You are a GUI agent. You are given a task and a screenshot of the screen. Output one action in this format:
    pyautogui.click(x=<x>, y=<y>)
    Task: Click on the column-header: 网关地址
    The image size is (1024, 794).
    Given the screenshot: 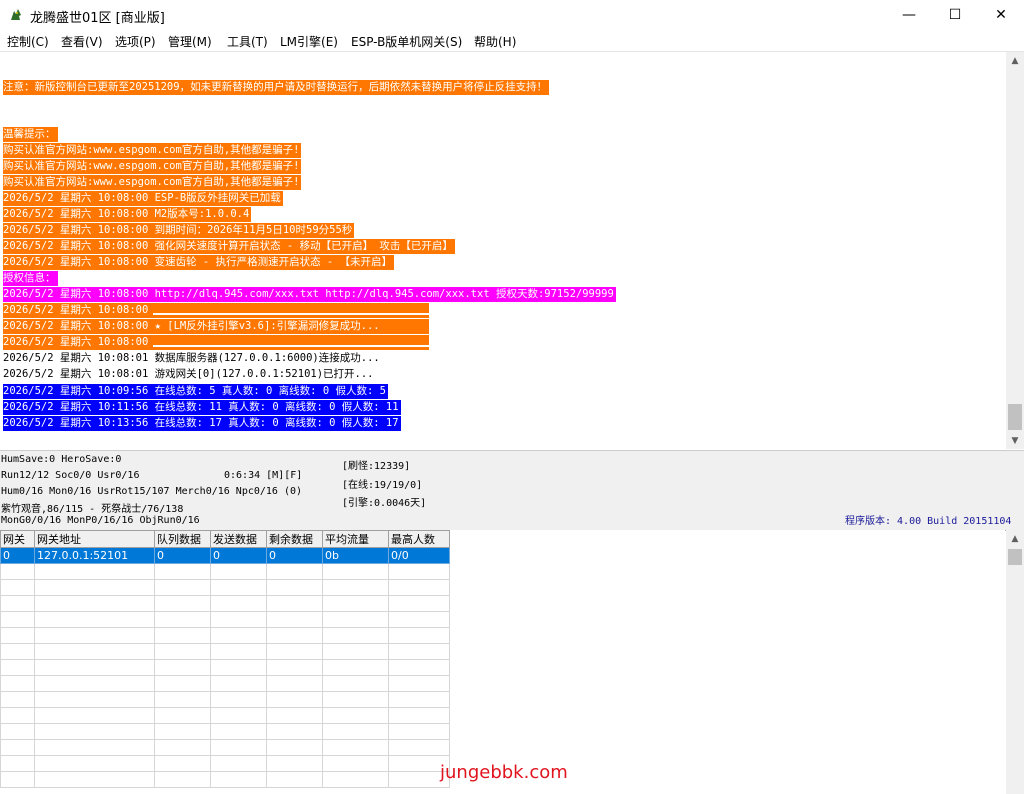 What is the action you would take?
    pyautogui.click(x=94, y=539)
    